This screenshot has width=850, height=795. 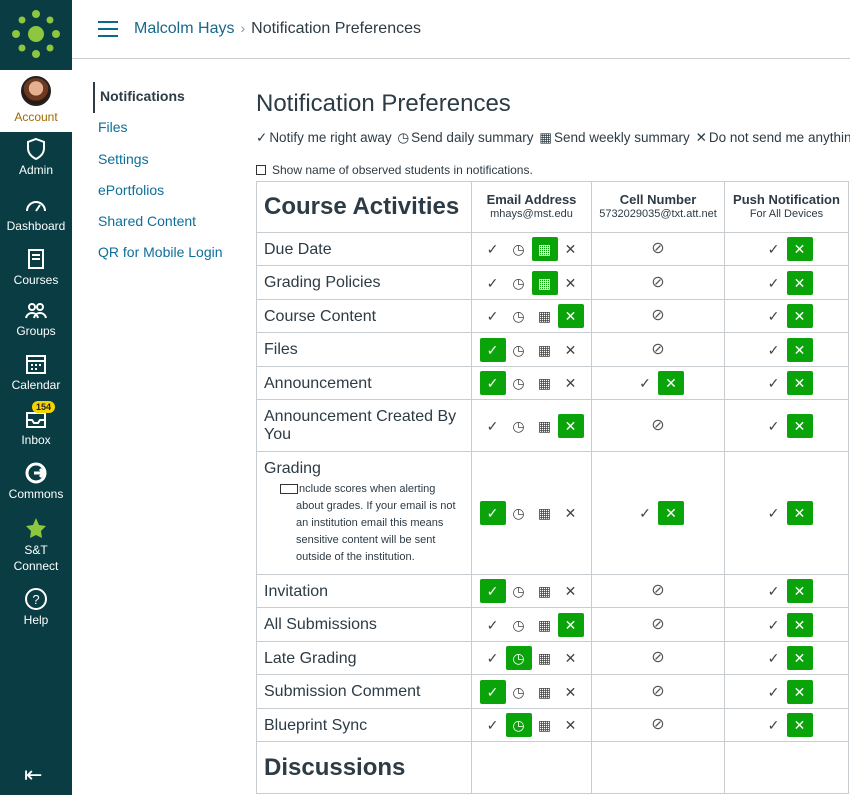 What do you see at coordinates (36, 481) in the screenshot?
I see `global-nav-commons: Commons` at bounding box center [36, 481].